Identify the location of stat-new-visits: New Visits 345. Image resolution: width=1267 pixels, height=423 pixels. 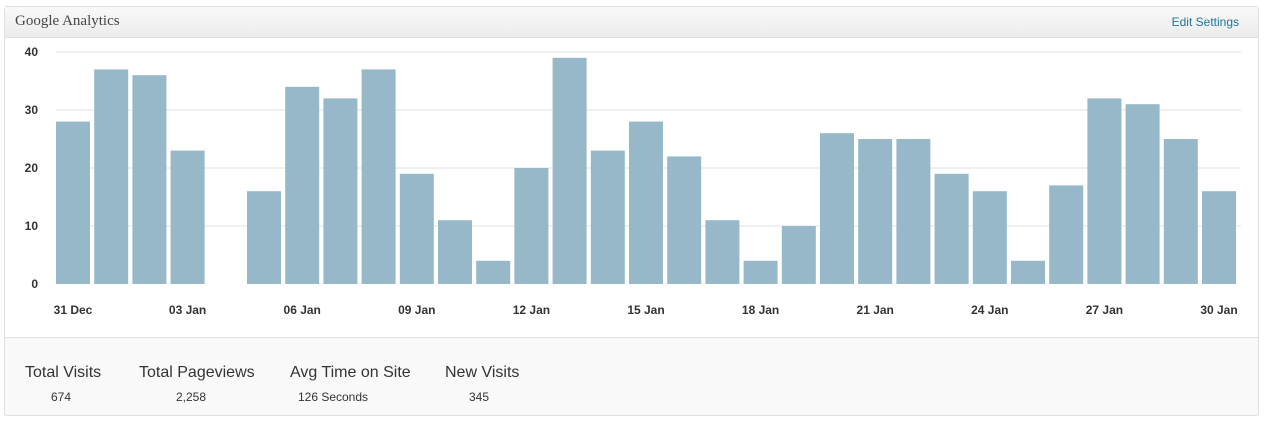
(482, 384).